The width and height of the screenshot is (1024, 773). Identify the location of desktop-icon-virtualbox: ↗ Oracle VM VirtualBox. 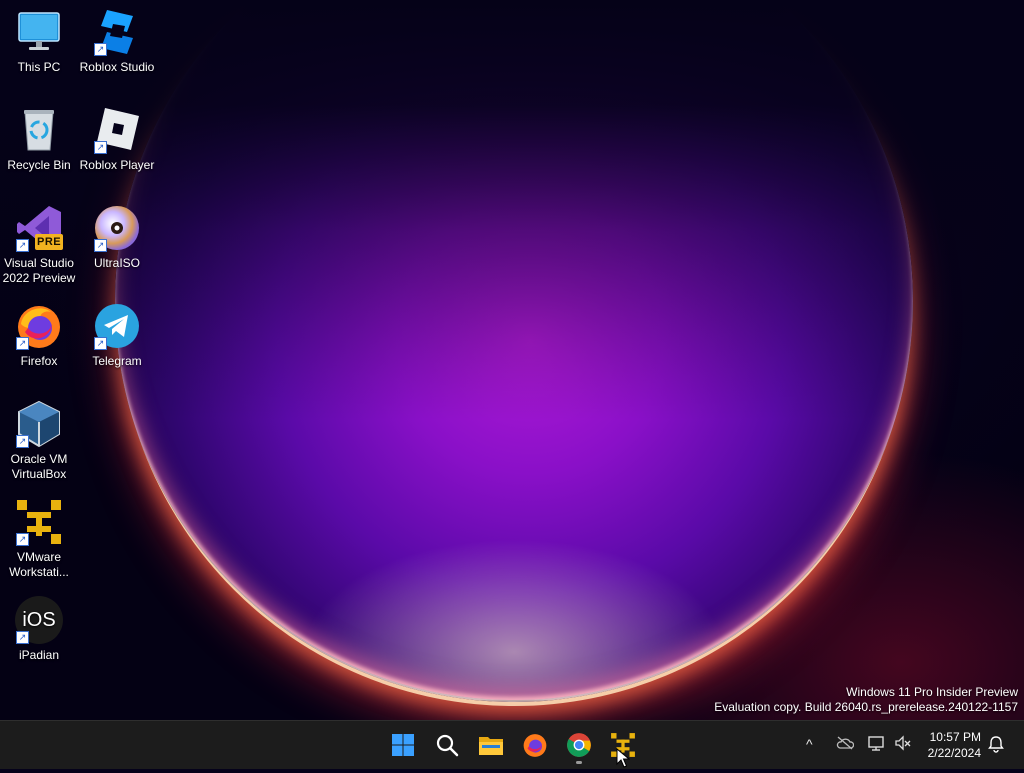
(39, 441).